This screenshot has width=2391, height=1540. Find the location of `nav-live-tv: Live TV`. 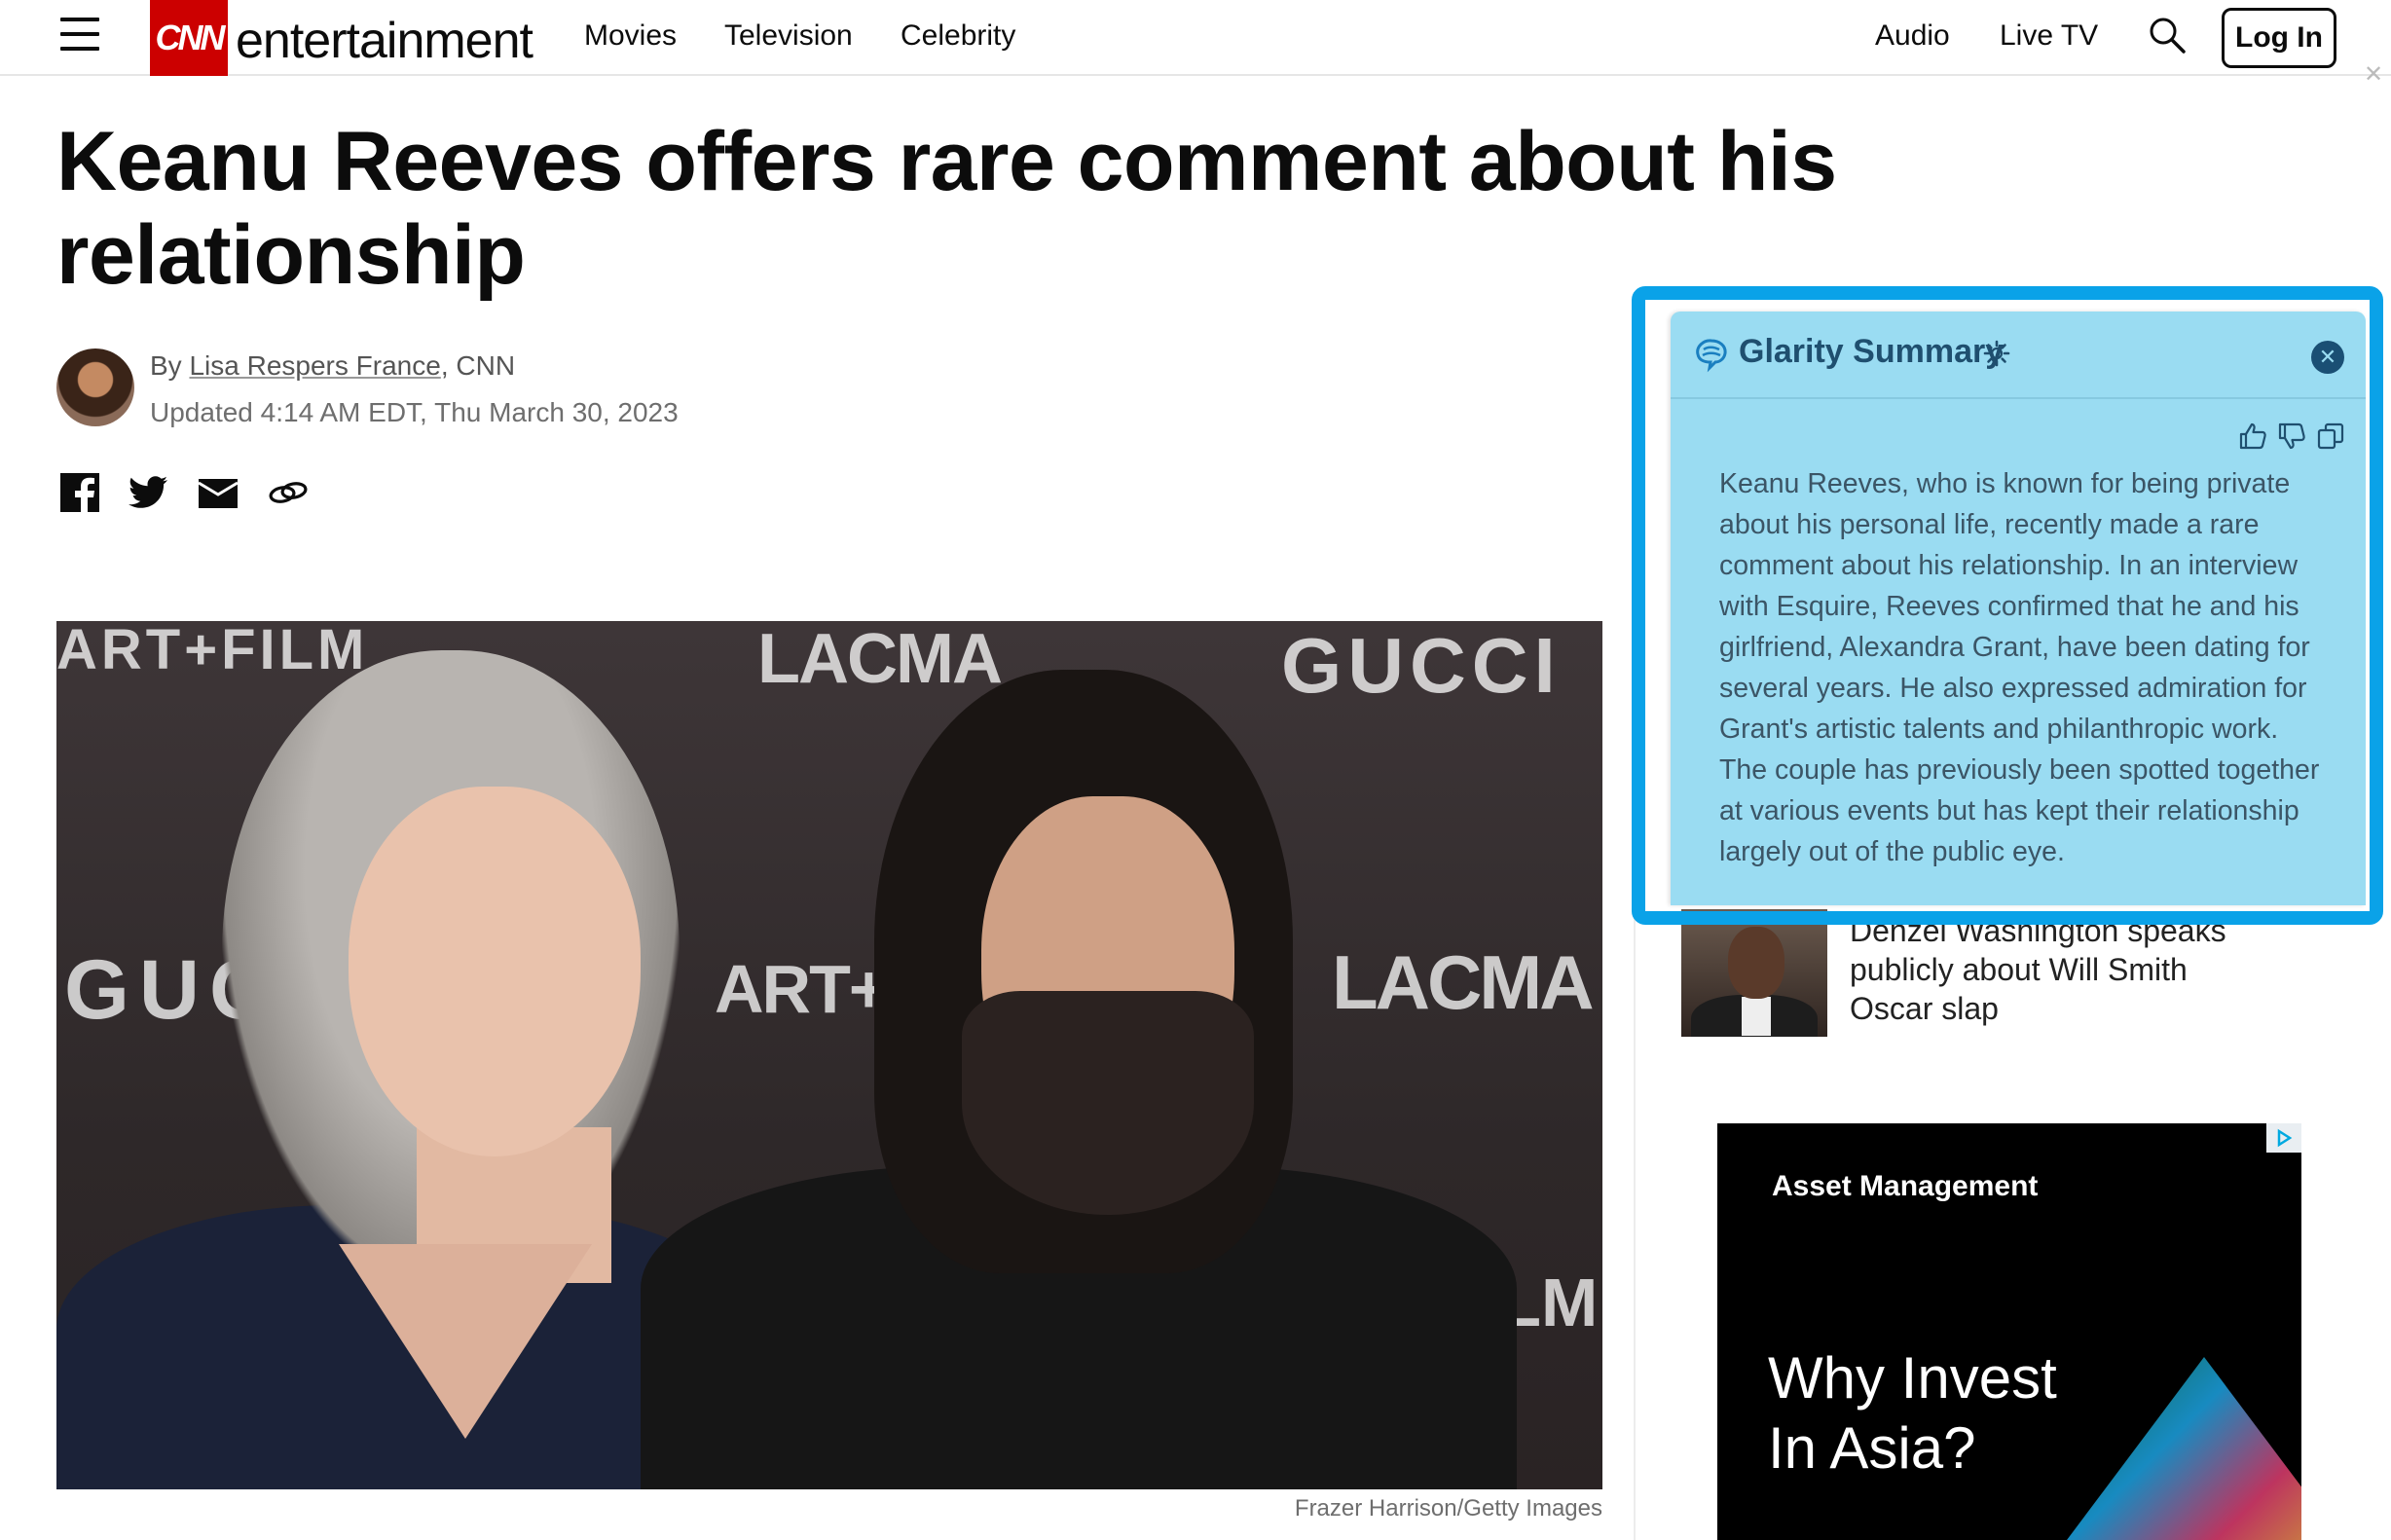

nav-live-tv: Live TV is located at coordinates (2049, 36).